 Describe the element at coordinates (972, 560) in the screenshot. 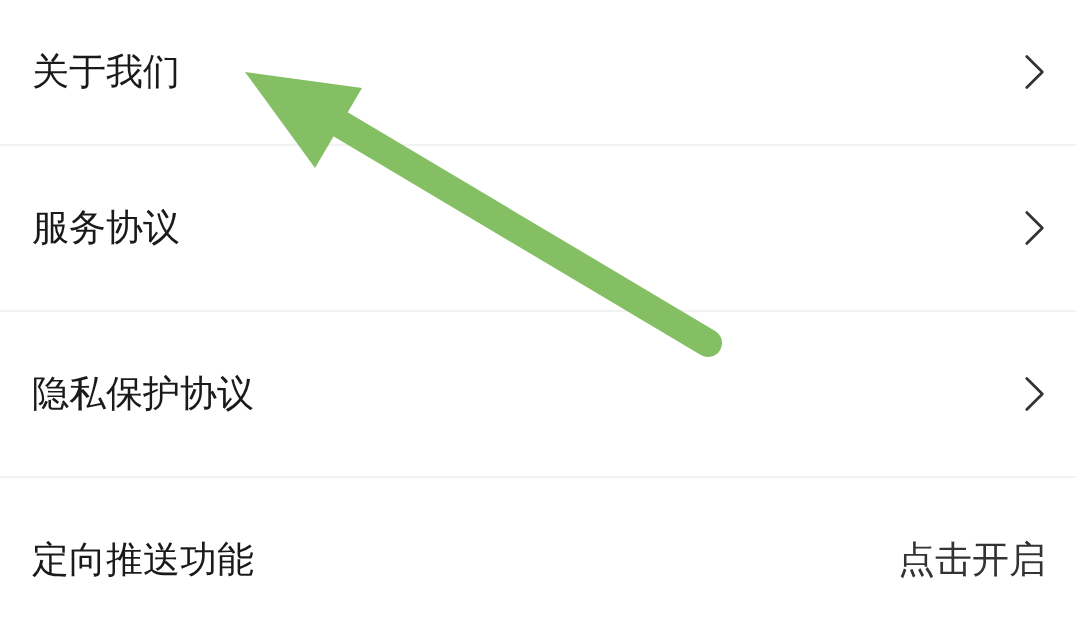

I see `row-value: 点击开启` at that location.